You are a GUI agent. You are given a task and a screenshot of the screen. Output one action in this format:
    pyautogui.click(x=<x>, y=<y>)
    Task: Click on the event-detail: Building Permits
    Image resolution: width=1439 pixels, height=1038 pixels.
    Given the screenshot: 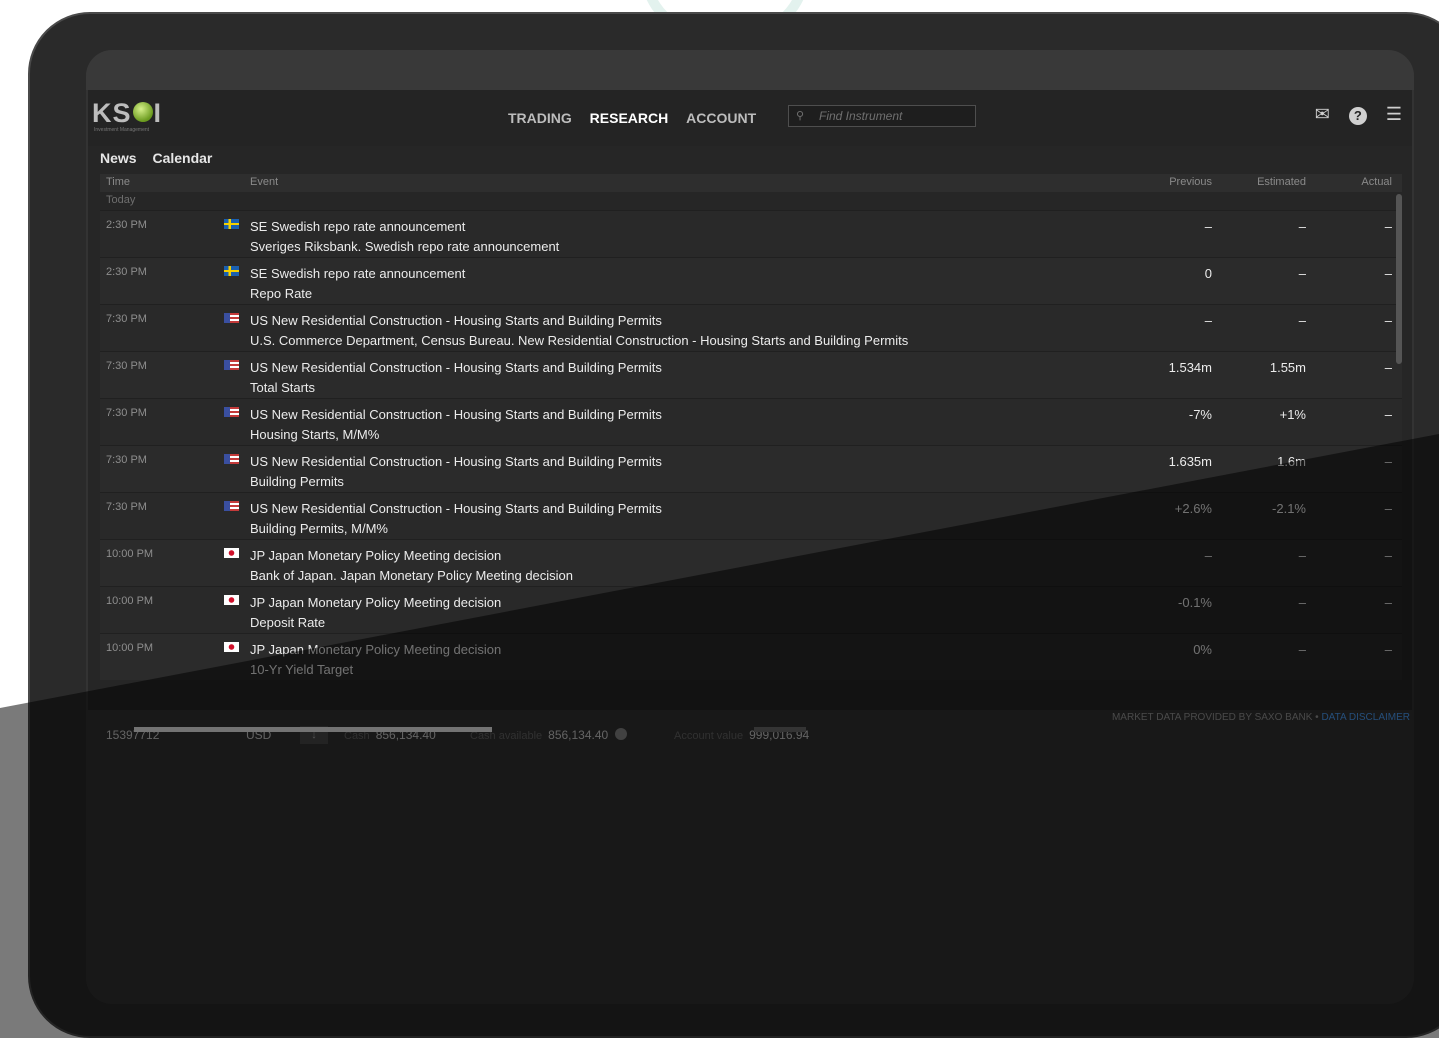 What is the action you would take?
    pyautogui.click(x=297, y=481)
    